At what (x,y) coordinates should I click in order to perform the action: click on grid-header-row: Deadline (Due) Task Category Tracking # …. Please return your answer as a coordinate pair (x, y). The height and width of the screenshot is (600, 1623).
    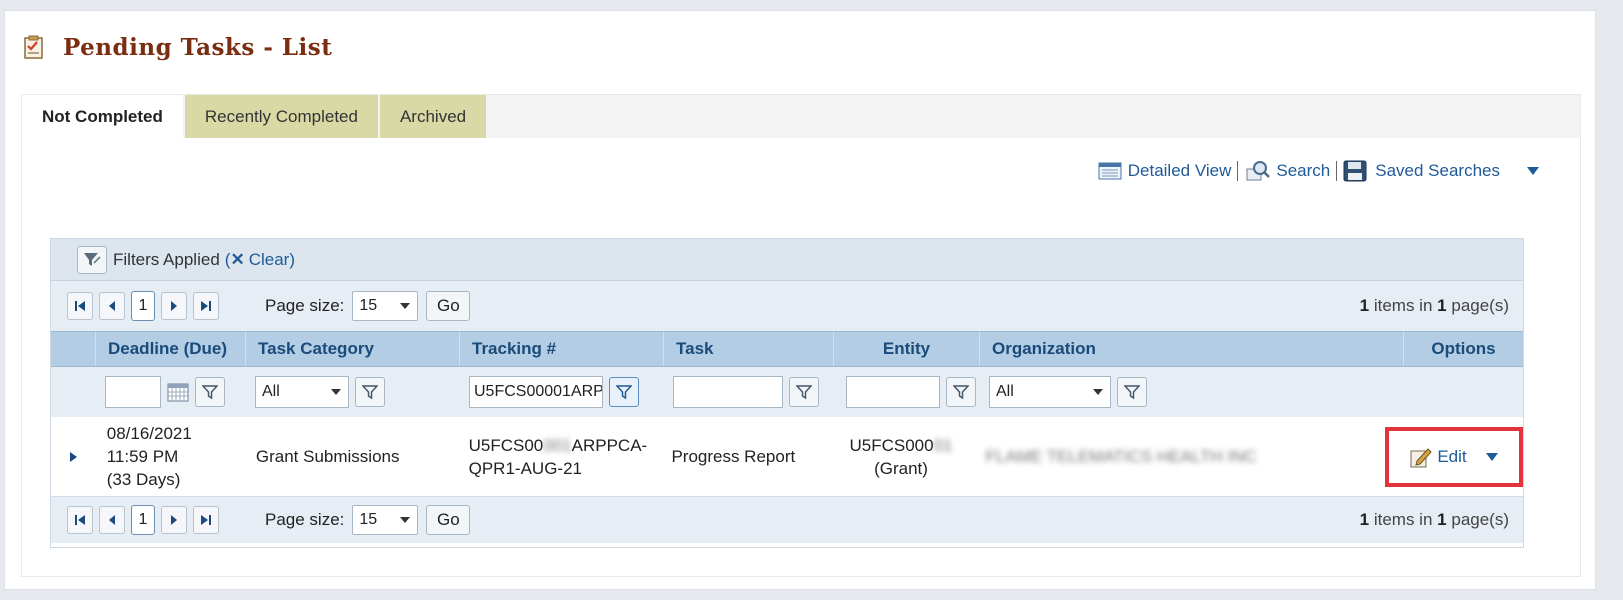
    Looking at the image, I should click on (787, 349).